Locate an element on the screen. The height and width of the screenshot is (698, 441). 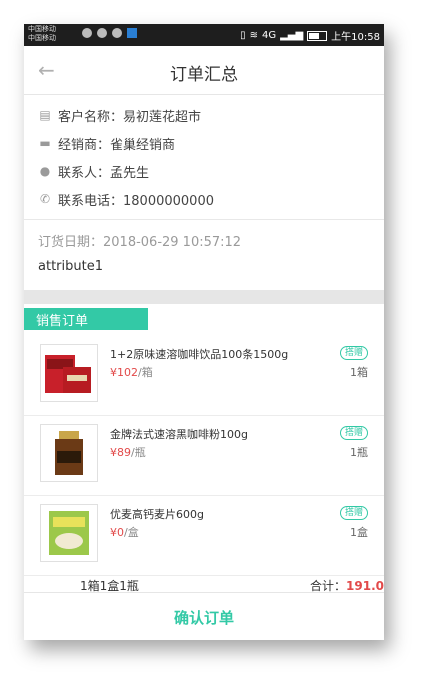
contact-row: ● 联系人：孟先生 is located at coordinates (204, 171).